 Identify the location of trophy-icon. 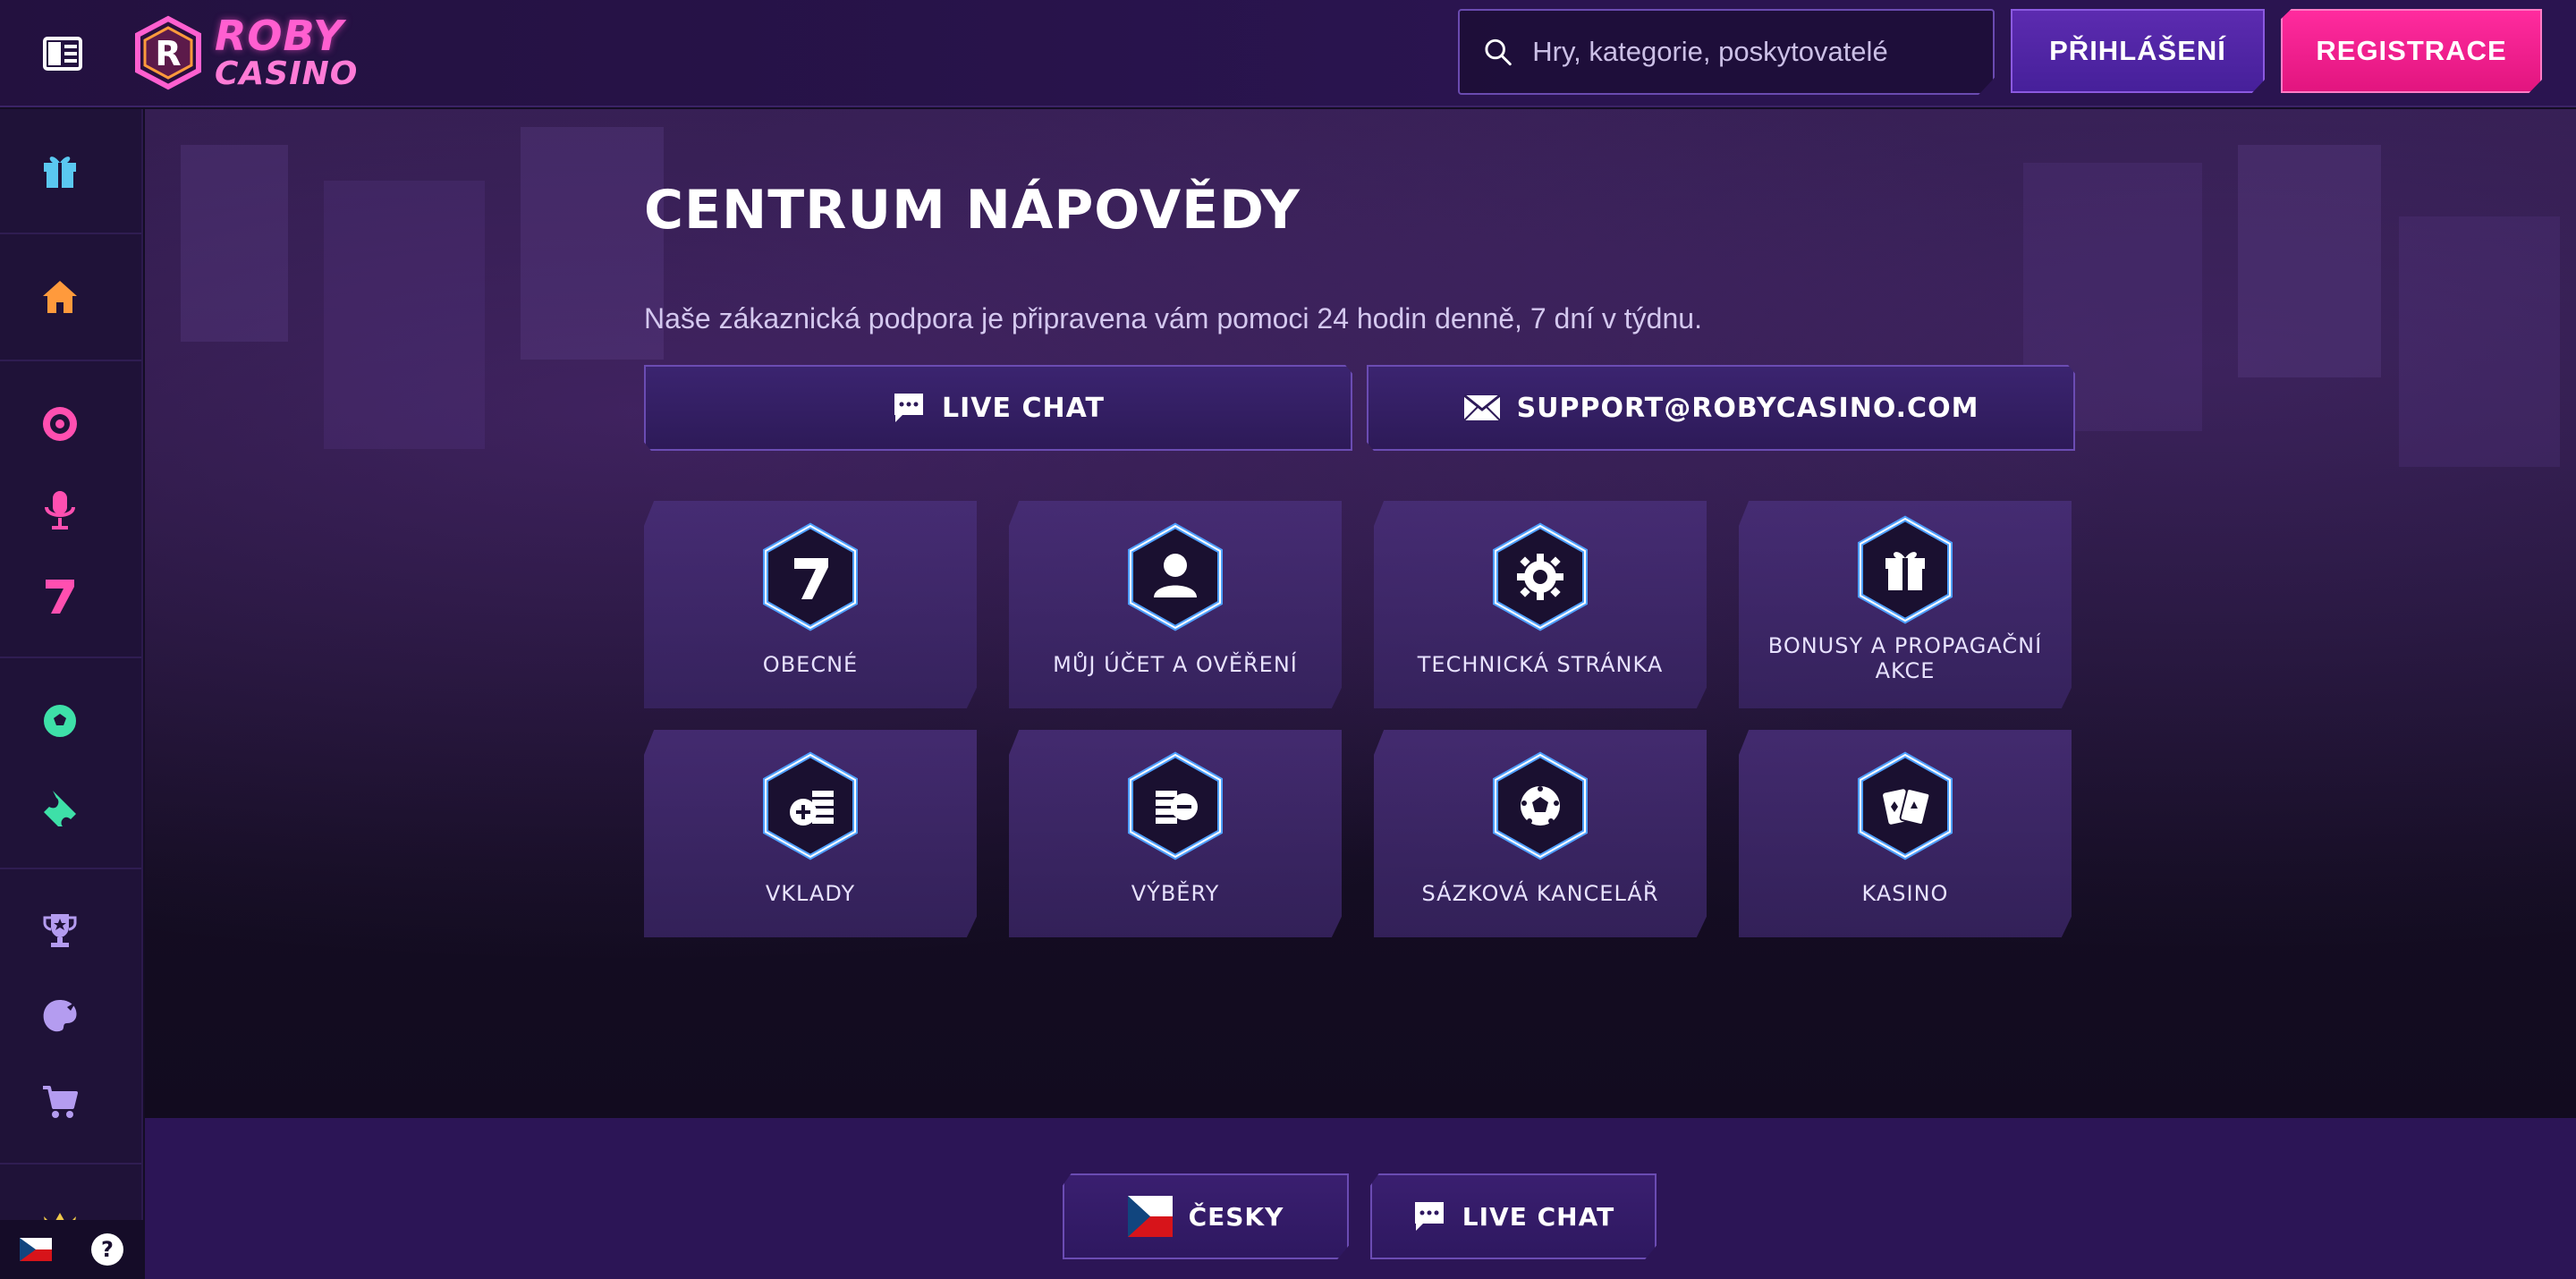
(60, 930).